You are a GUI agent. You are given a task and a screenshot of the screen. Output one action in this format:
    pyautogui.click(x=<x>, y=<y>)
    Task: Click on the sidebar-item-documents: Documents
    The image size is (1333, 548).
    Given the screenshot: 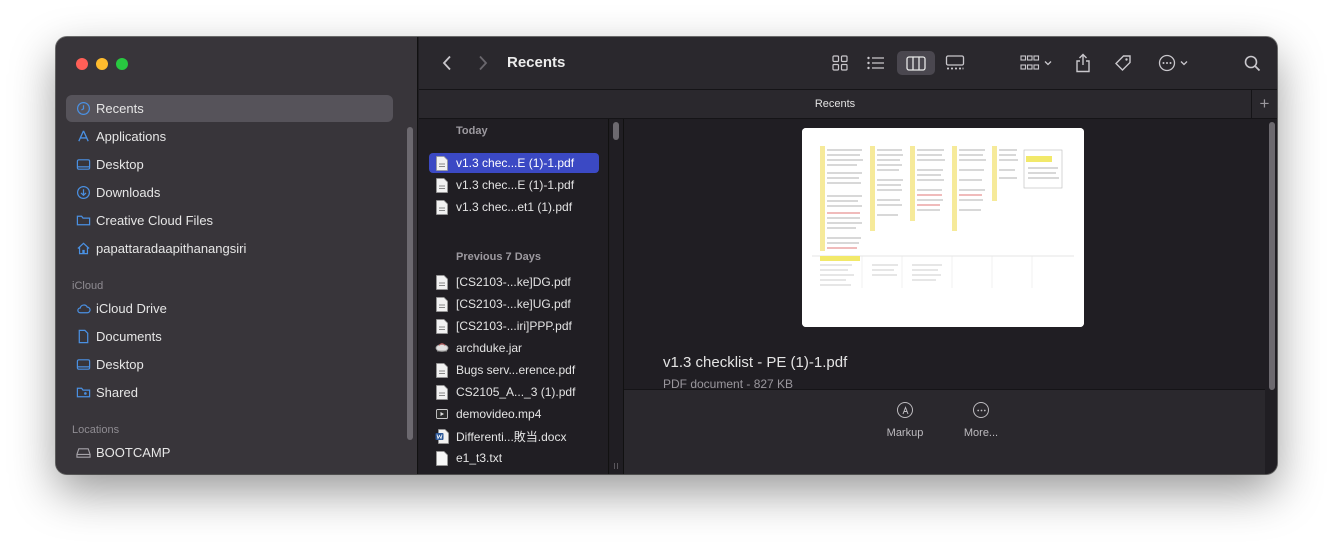 What is the action you would take?
    pyautogui.click(x=229, y=336)
    